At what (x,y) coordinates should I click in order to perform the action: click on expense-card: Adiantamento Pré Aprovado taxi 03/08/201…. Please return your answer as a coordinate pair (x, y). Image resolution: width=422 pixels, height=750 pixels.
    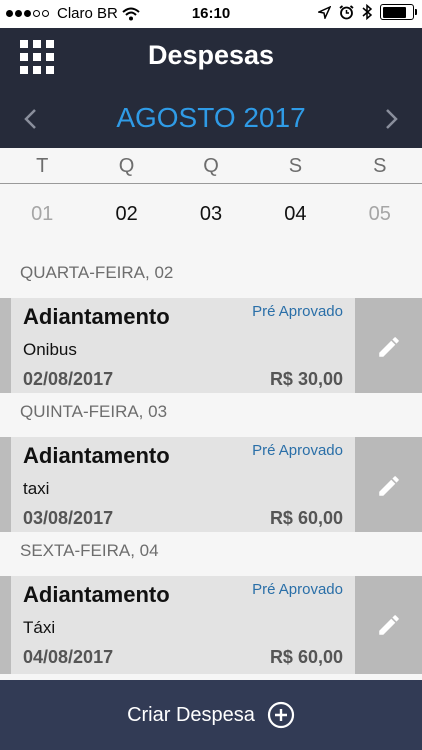
    Looking at the image, I should click on (211, 486).